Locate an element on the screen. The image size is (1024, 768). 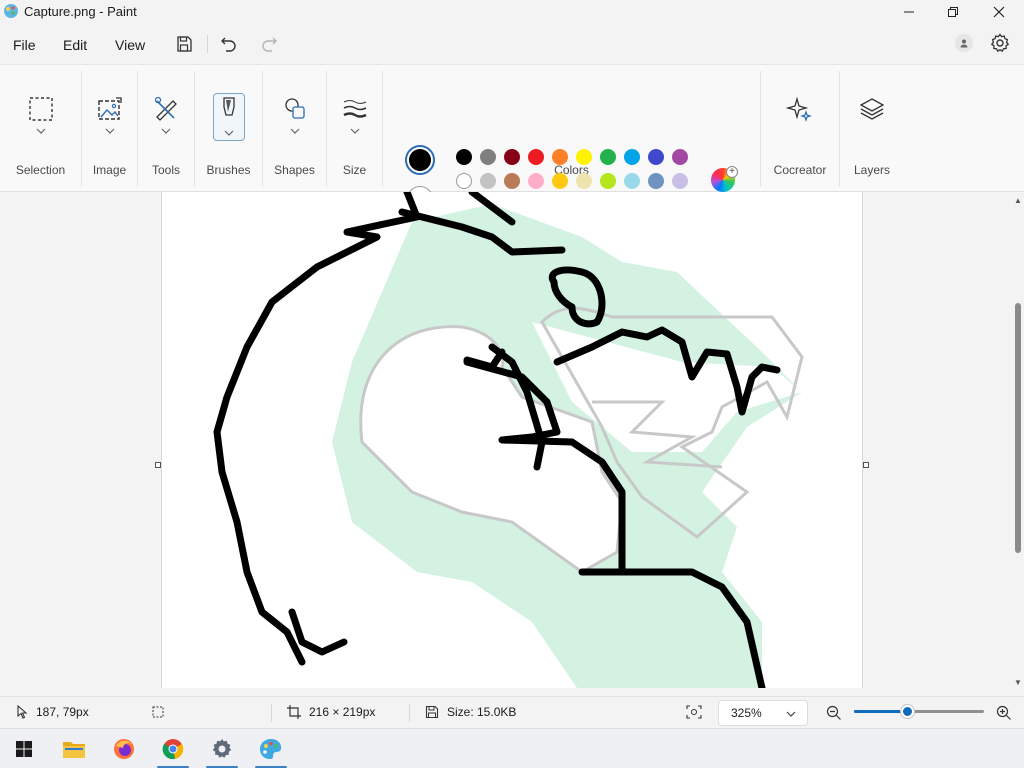
image-group: Image is located at coordinates (109, 129).